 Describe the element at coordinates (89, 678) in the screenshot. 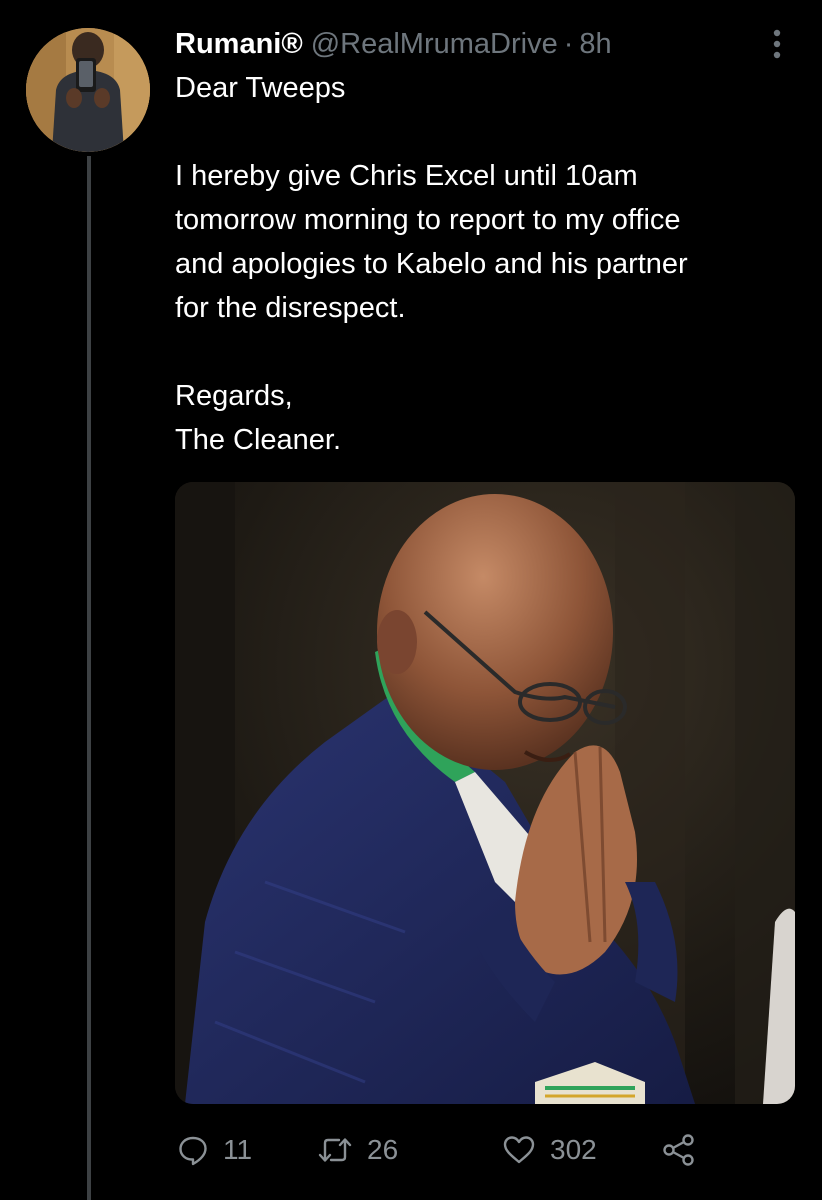

I see `thread-line` at that location.